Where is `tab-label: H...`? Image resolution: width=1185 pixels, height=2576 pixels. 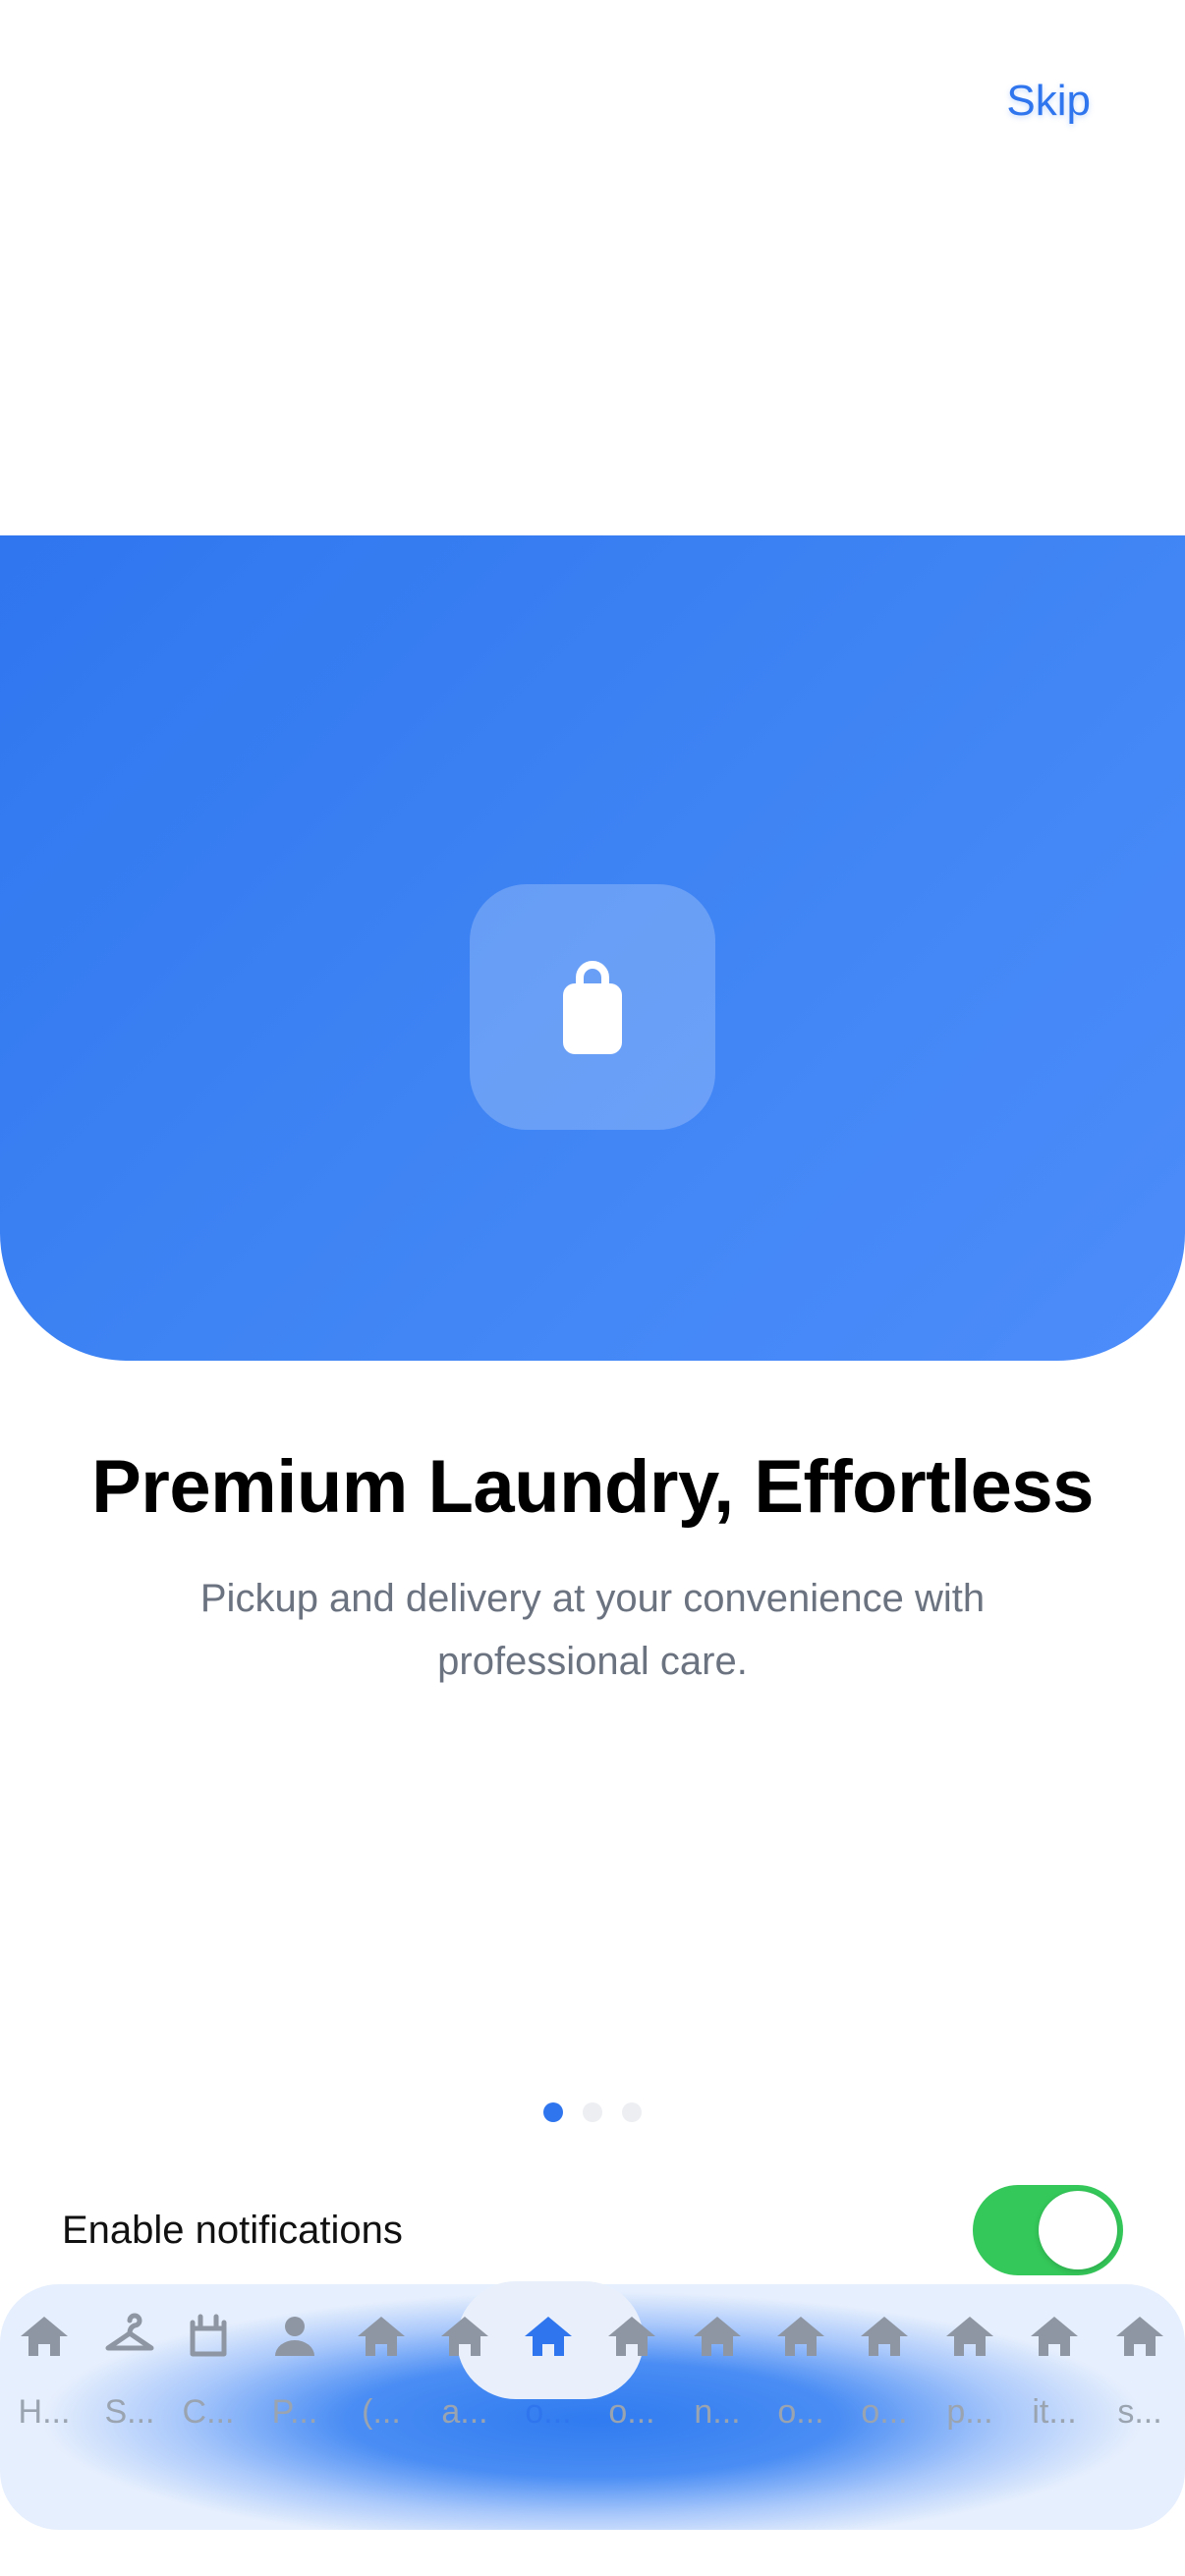 tab-label: H... is located at coordinates (45, 2412).